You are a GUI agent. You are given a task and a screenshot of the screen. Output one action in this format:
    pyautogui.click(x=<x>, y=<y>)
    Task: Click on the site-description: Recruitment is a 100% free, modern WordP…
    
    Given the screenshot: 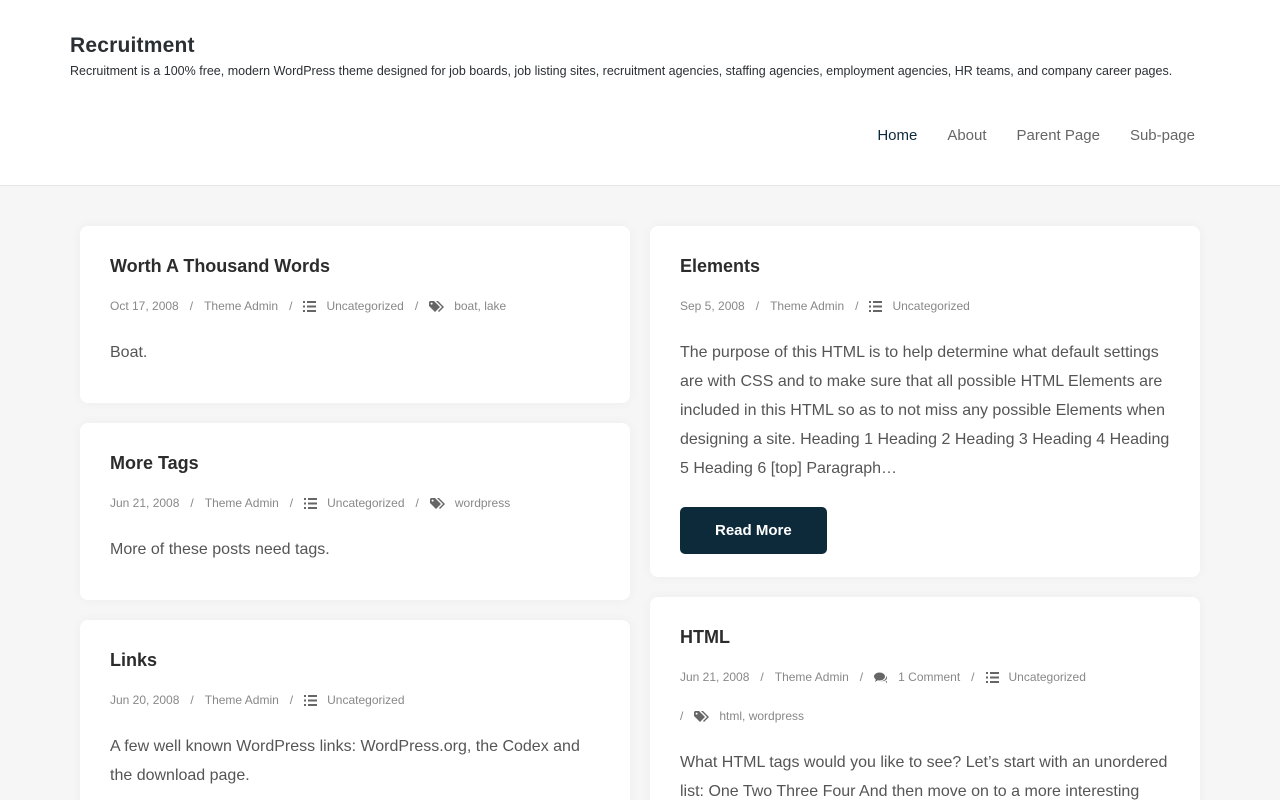 What is the action you would take?
    pyautogui.click(x=621, y=71)
    